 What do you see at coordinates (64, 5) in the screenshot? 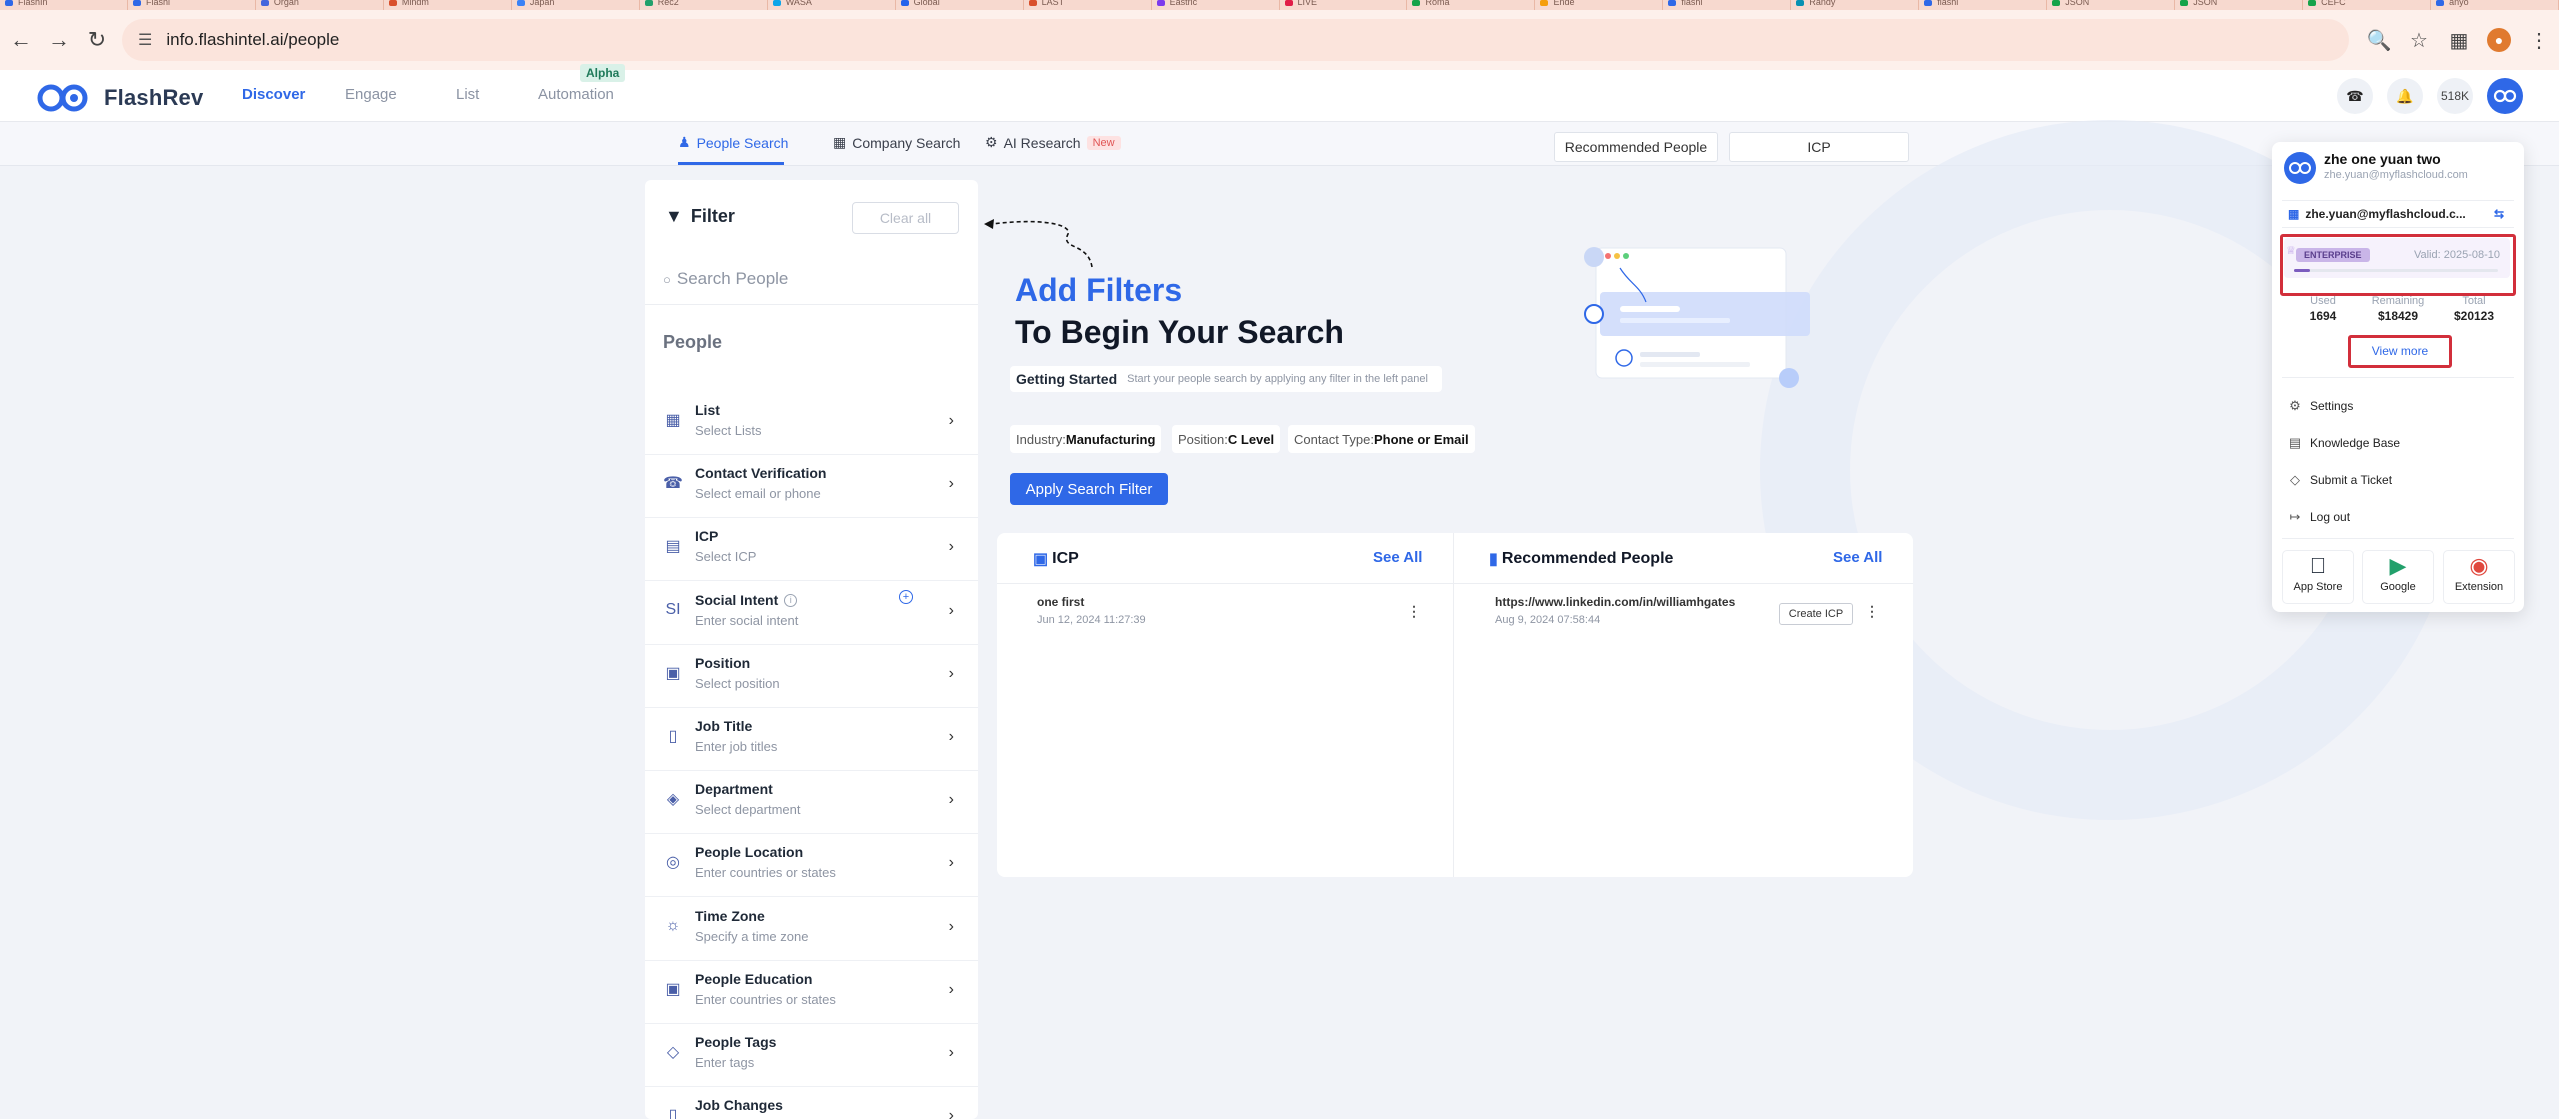
I see `browser-tab: FlashIn` at bounding box center [64, 5].